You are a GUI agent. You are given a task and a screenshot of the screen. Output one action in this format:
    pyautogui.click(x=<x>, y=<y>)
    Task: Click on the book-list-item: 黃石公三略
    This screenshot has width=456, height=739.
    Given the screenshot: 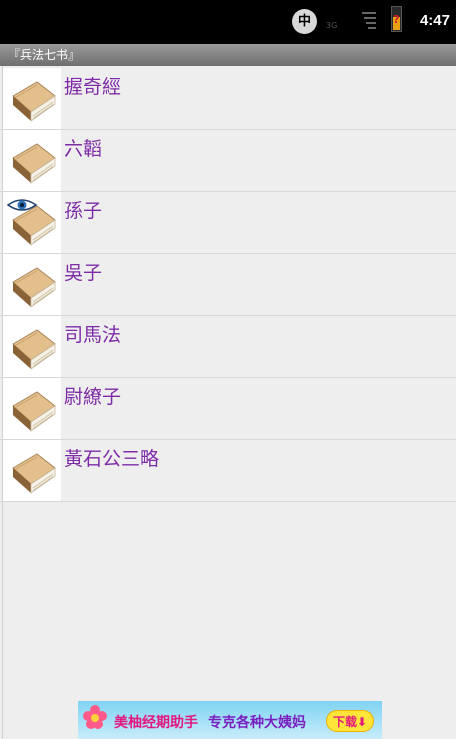 What is the action you would take?
    pyautogui.click(x=228, y=471)
    